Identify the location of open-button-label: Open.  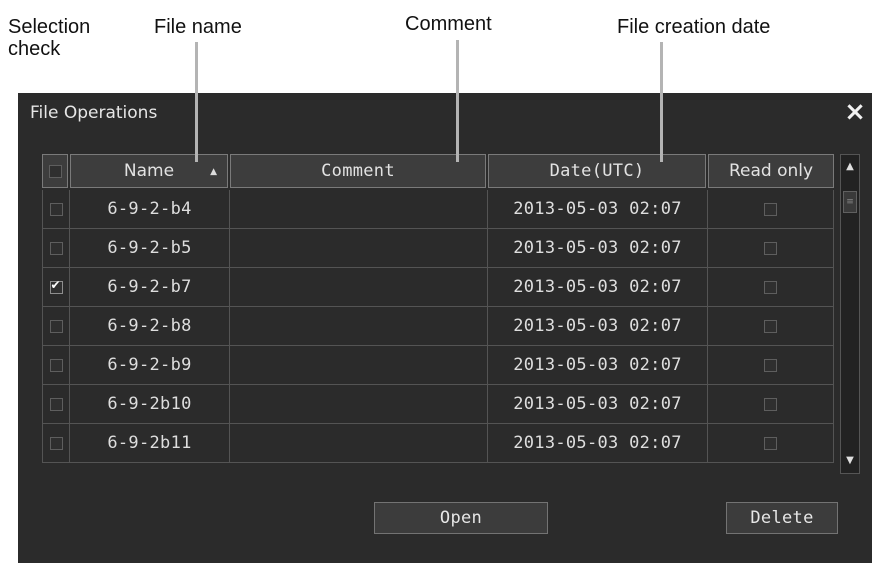
(461, 518).